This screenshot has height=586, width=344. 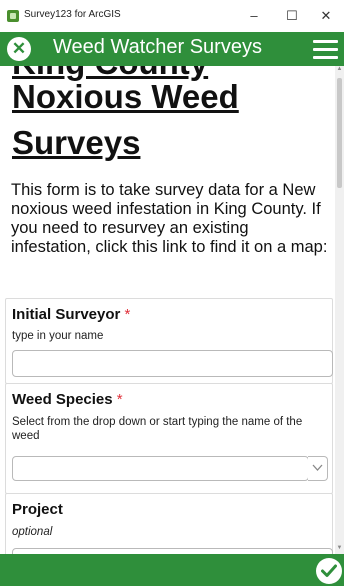 I want to click on menu-icon, so click(x=325, y=50).